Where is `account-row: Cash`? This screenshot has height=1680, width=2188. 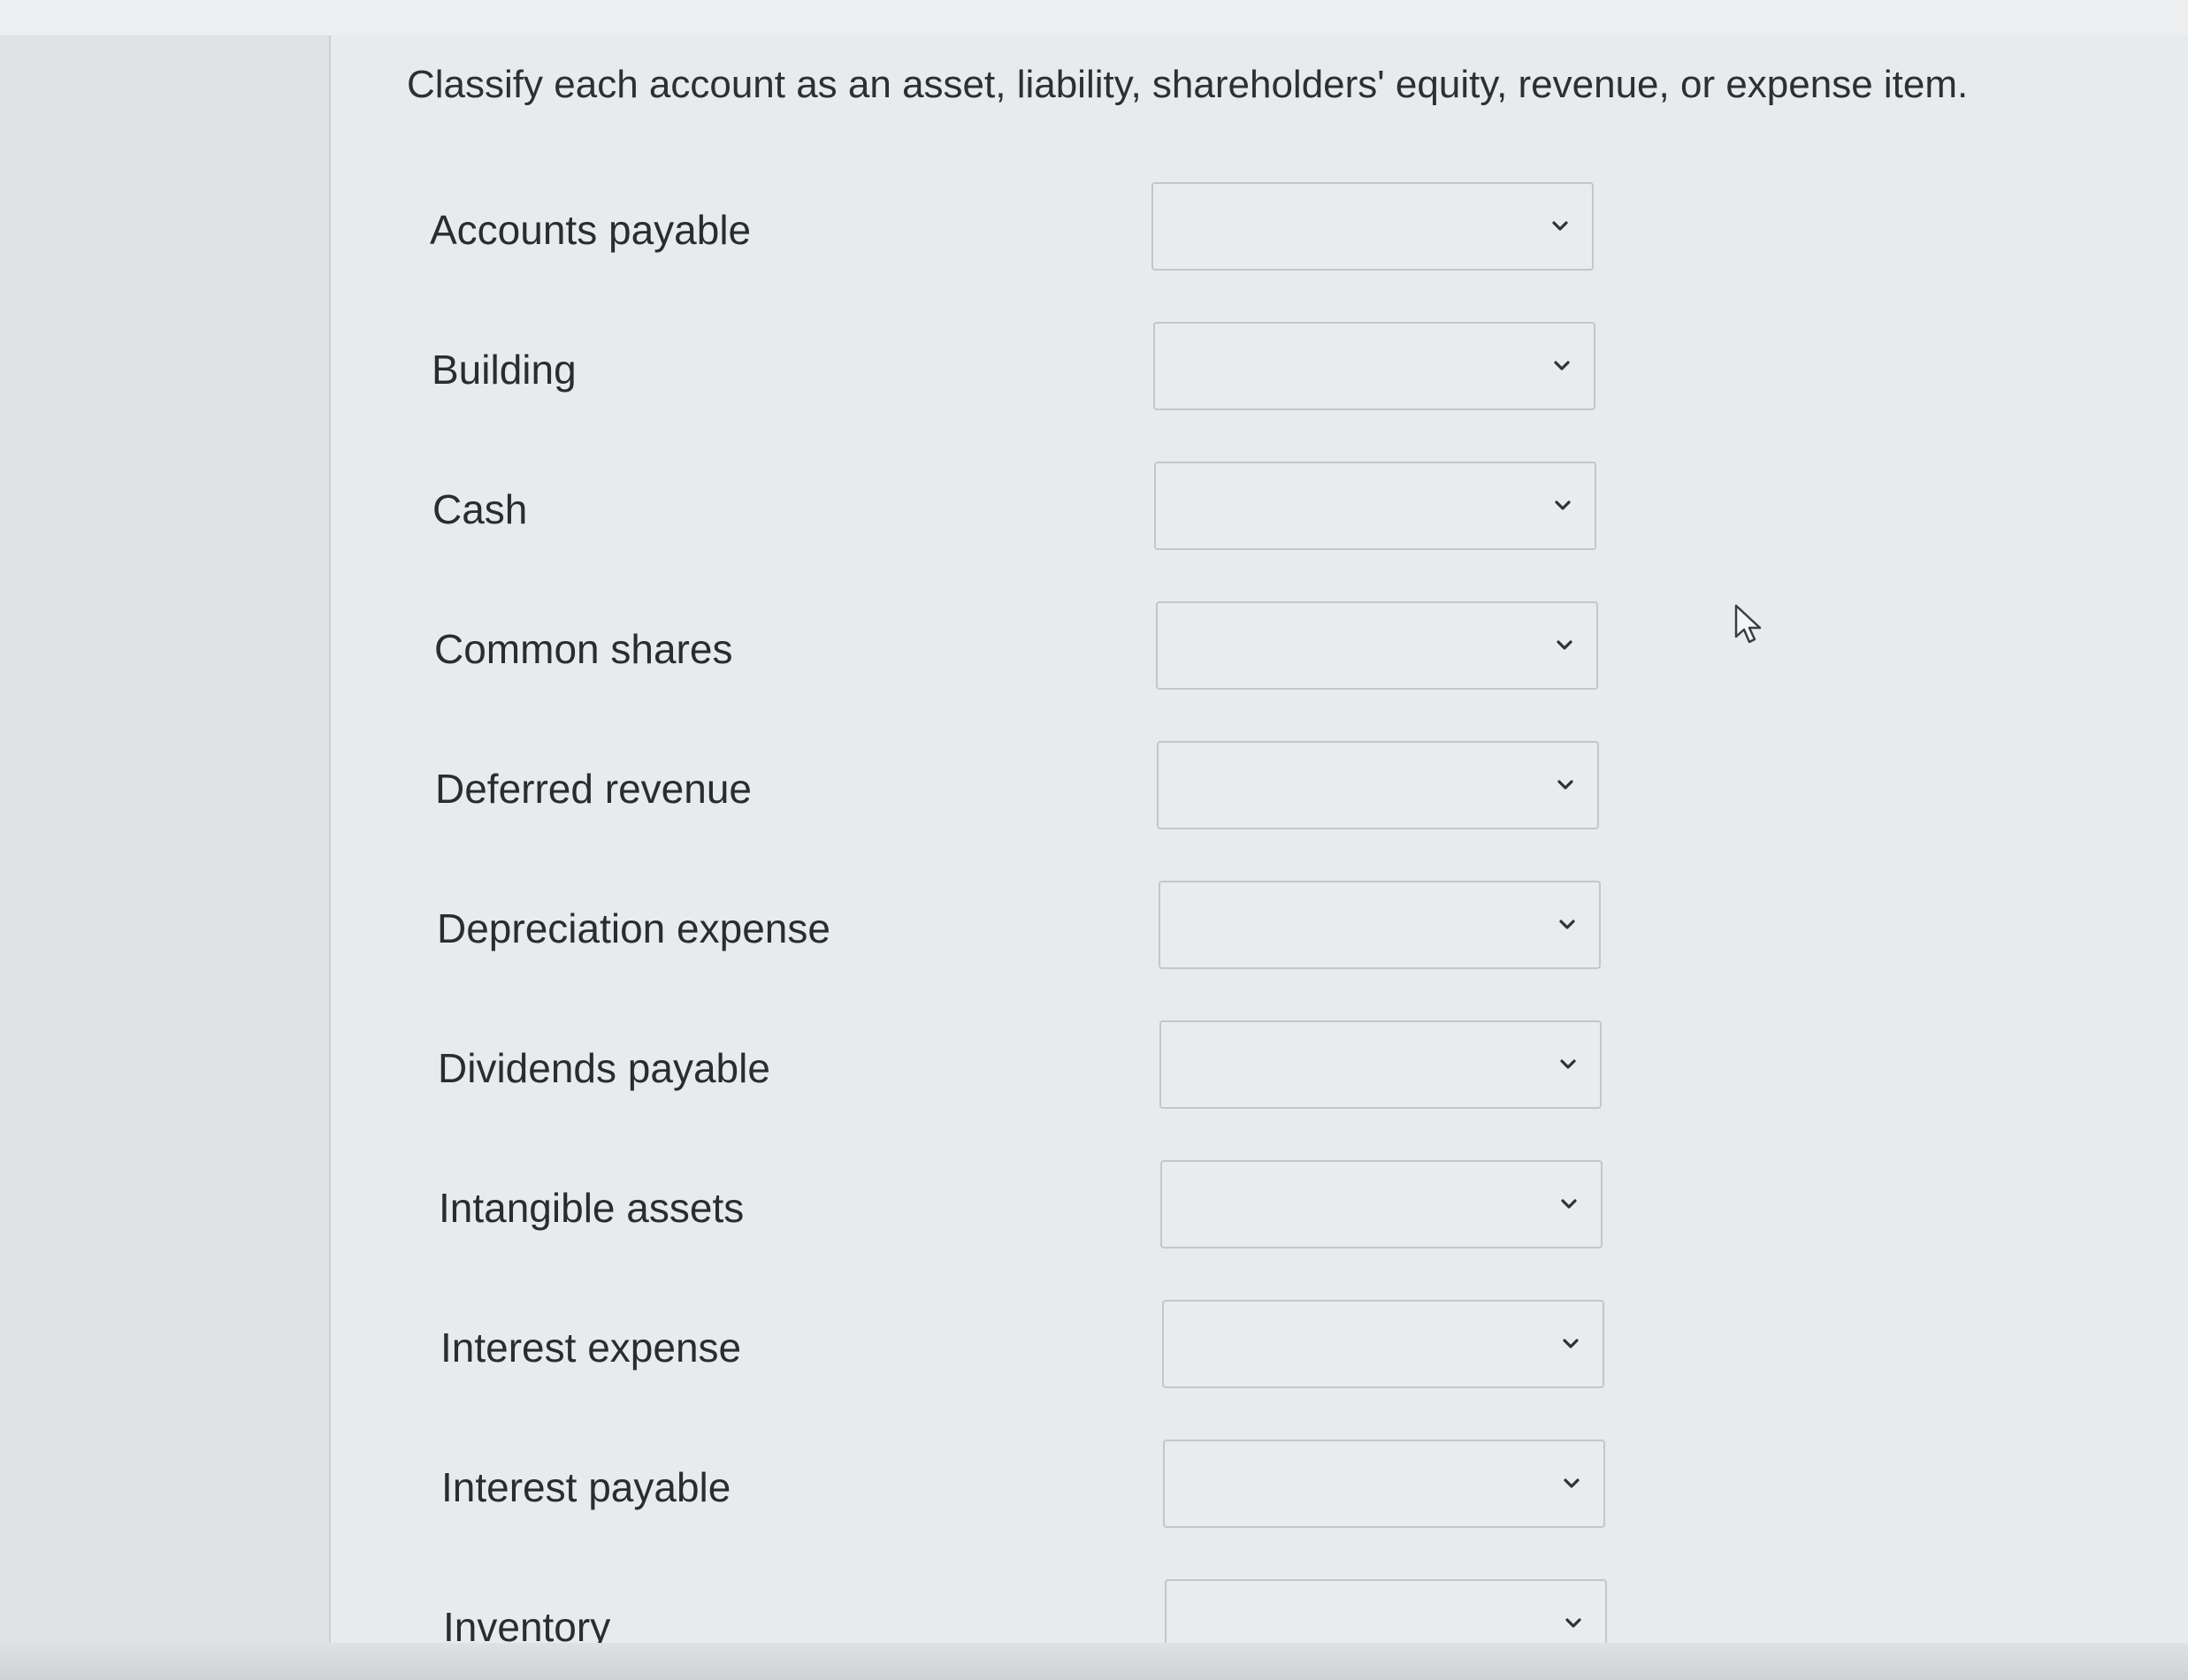 account-row: Cash is located at coordinates (1094, 510).